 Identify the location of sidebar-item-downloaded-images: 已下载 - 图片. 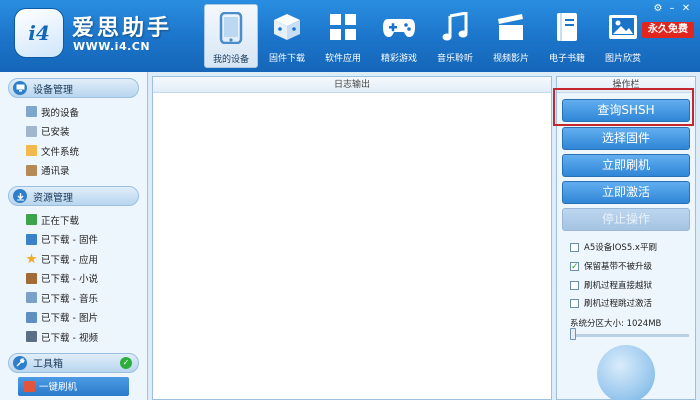
(73, 318).